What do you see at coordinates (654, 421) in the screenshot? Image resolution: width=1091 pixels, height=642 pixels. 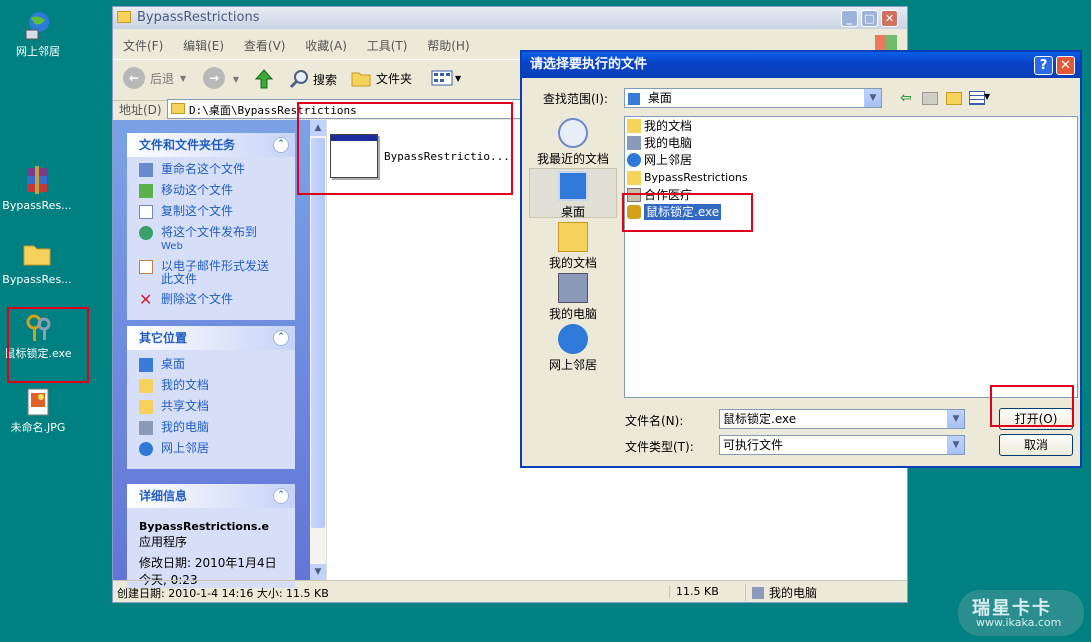 I see `filename-label: 文件名(N):` at bounding box center [654, 421].